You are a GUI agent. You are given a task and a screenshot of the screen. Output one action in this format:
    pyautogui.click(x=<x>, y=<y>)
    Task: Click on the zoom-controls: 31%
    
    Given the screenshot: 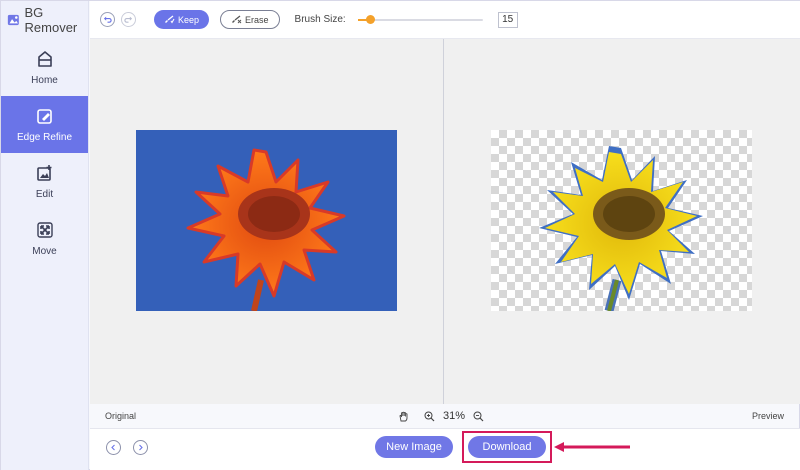 What is the action you would take?
    pyautogui.click(x=441, y=416)
    